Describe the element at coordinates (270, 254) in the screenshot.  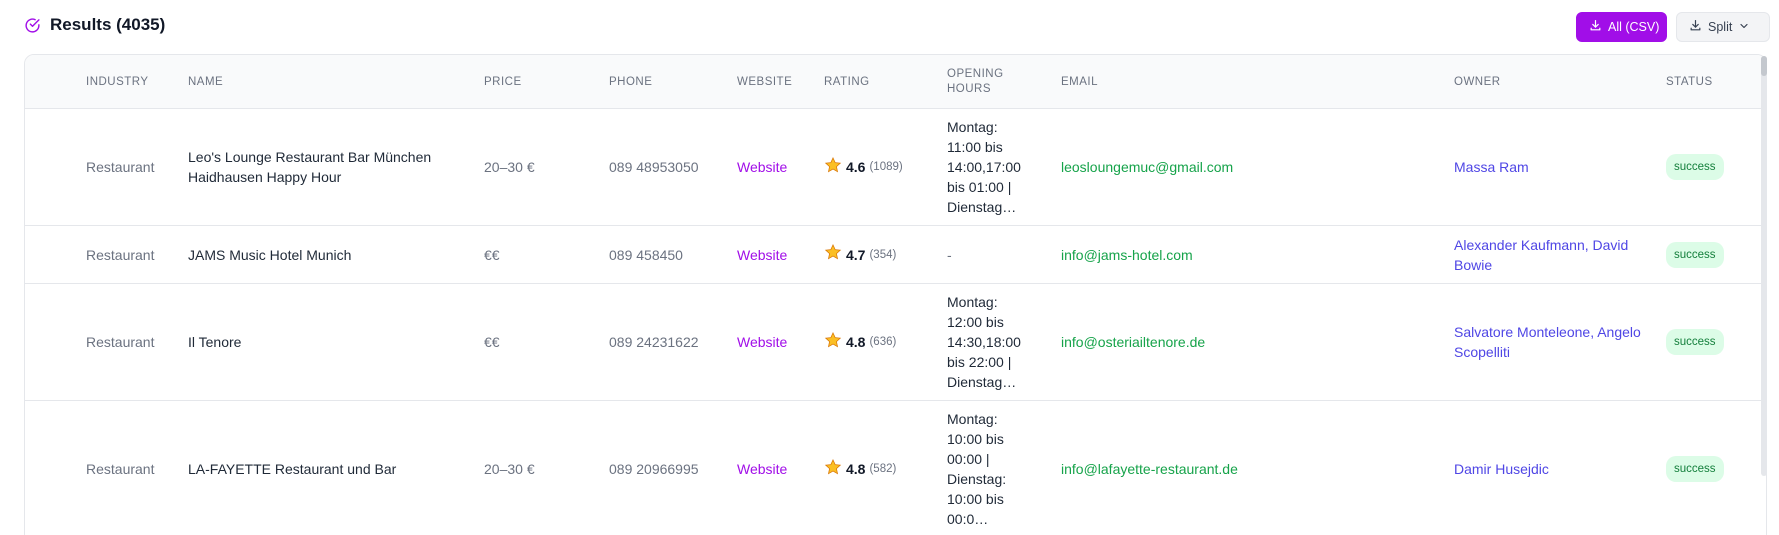
I see `cell-name: JAMS Music Hotel Munich` at that location.